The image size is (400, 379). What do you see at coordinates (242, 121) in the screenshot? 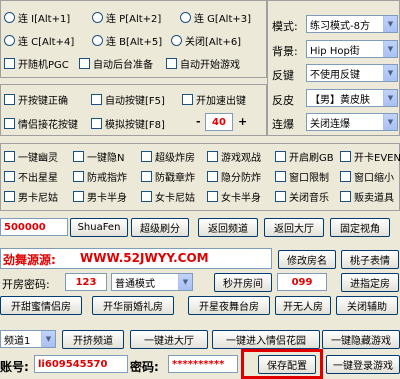
I see `speed-plus: +` at bounding box center [242, 121].